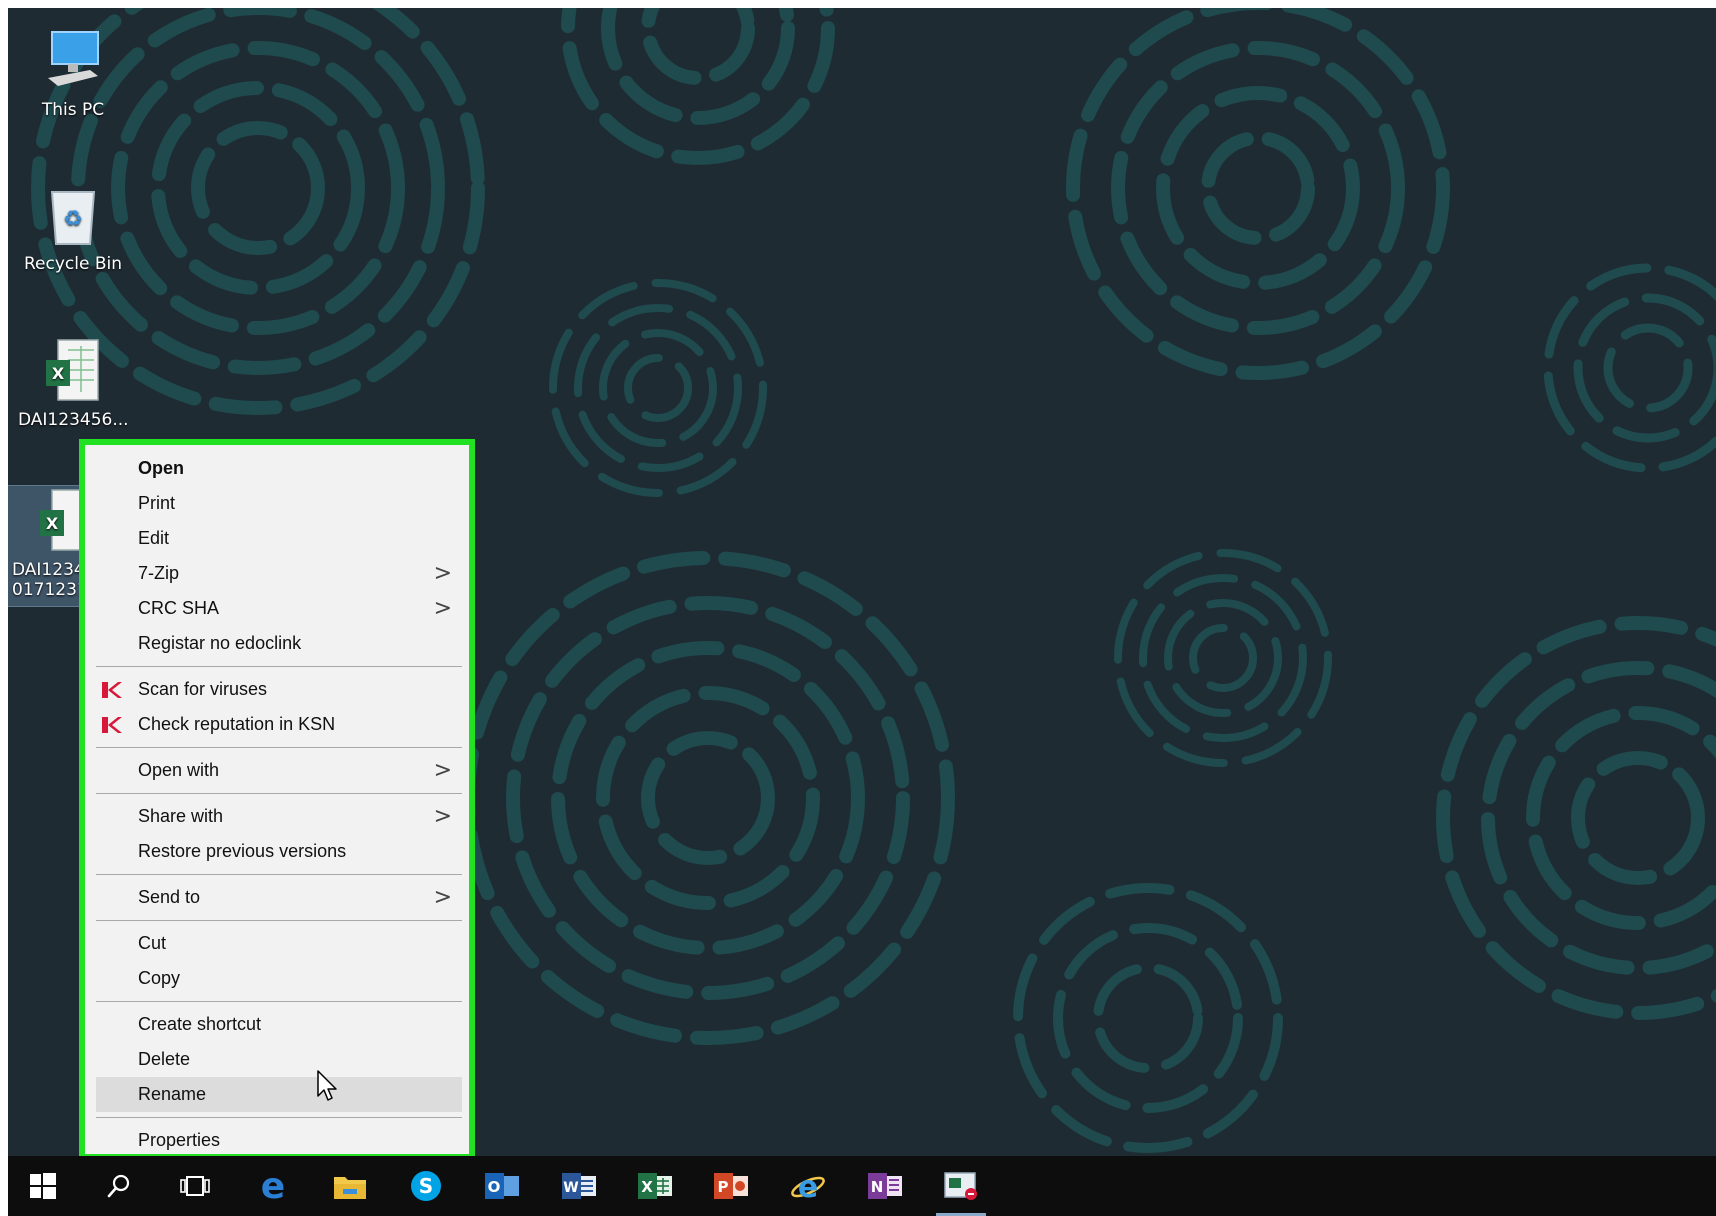 The image size is (1716, 1216). I want to click on menu-item-label: Cut, so click(152, 943).